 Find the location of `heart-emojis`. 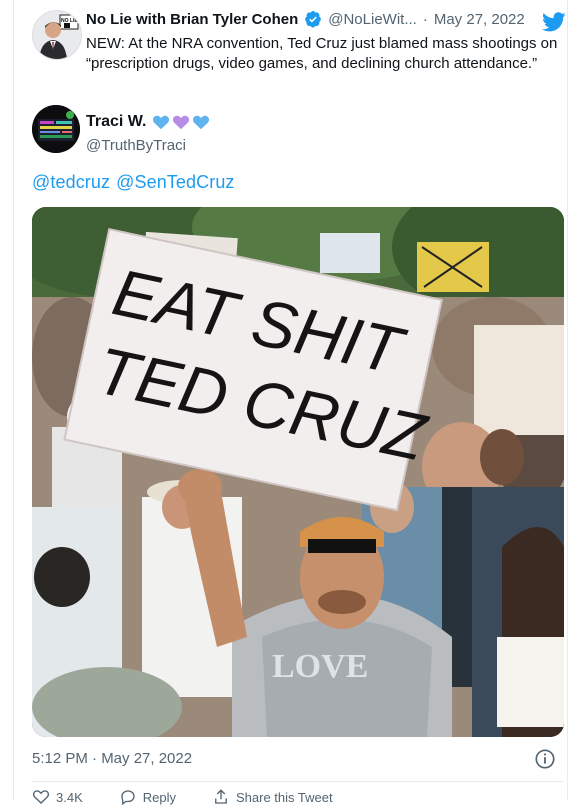

heart-emojis is located at coordinates (181, 122).